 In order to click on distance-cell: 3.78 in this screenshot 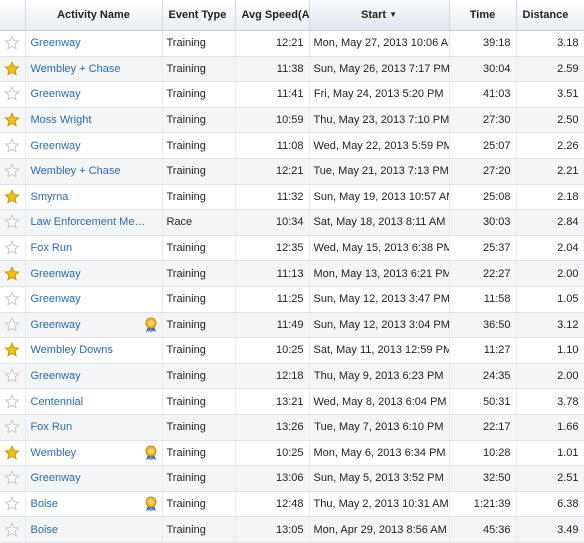, I will do `click(550, 401)`.